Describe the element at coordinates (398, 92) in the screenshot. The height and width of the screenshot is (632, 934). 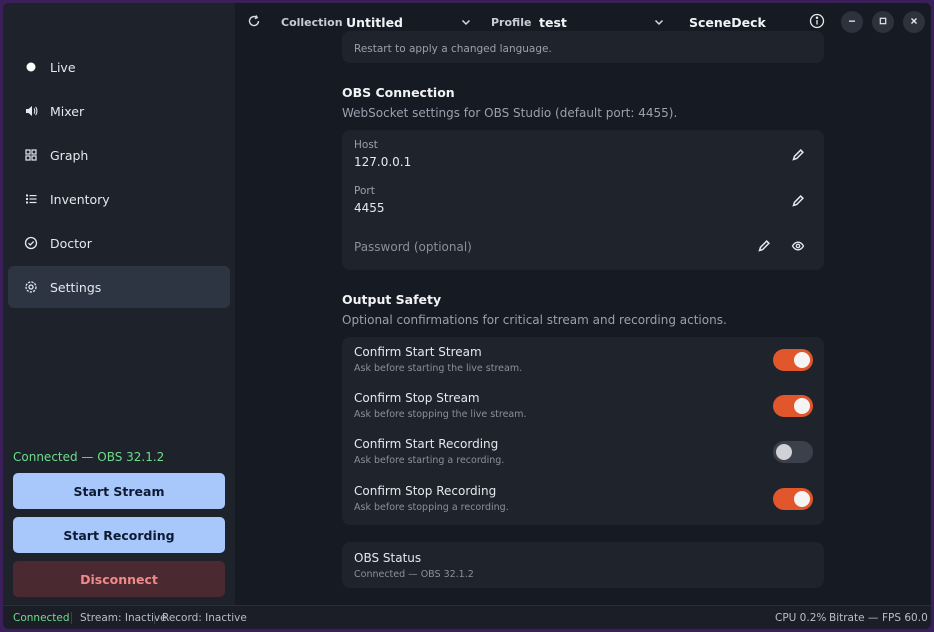
I see `obs-connection-title: OBS Connection` at that location.